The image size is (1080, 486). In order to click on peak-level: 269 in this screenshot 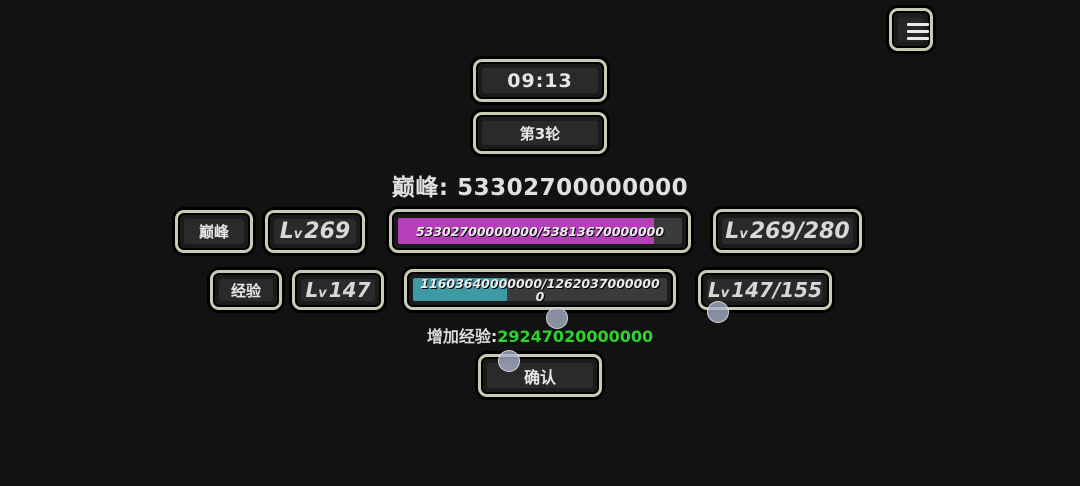, I will do `click(327, 231)`.